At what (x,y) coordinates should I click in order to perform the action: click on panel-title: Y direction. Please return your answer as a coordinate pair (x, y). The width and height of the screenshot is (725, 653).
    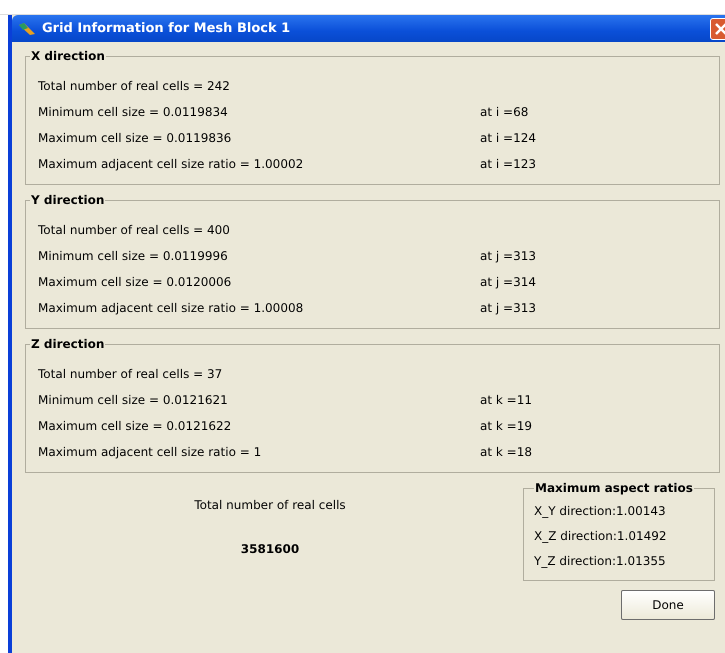
    Looking at the image, I should click on (68, 200).